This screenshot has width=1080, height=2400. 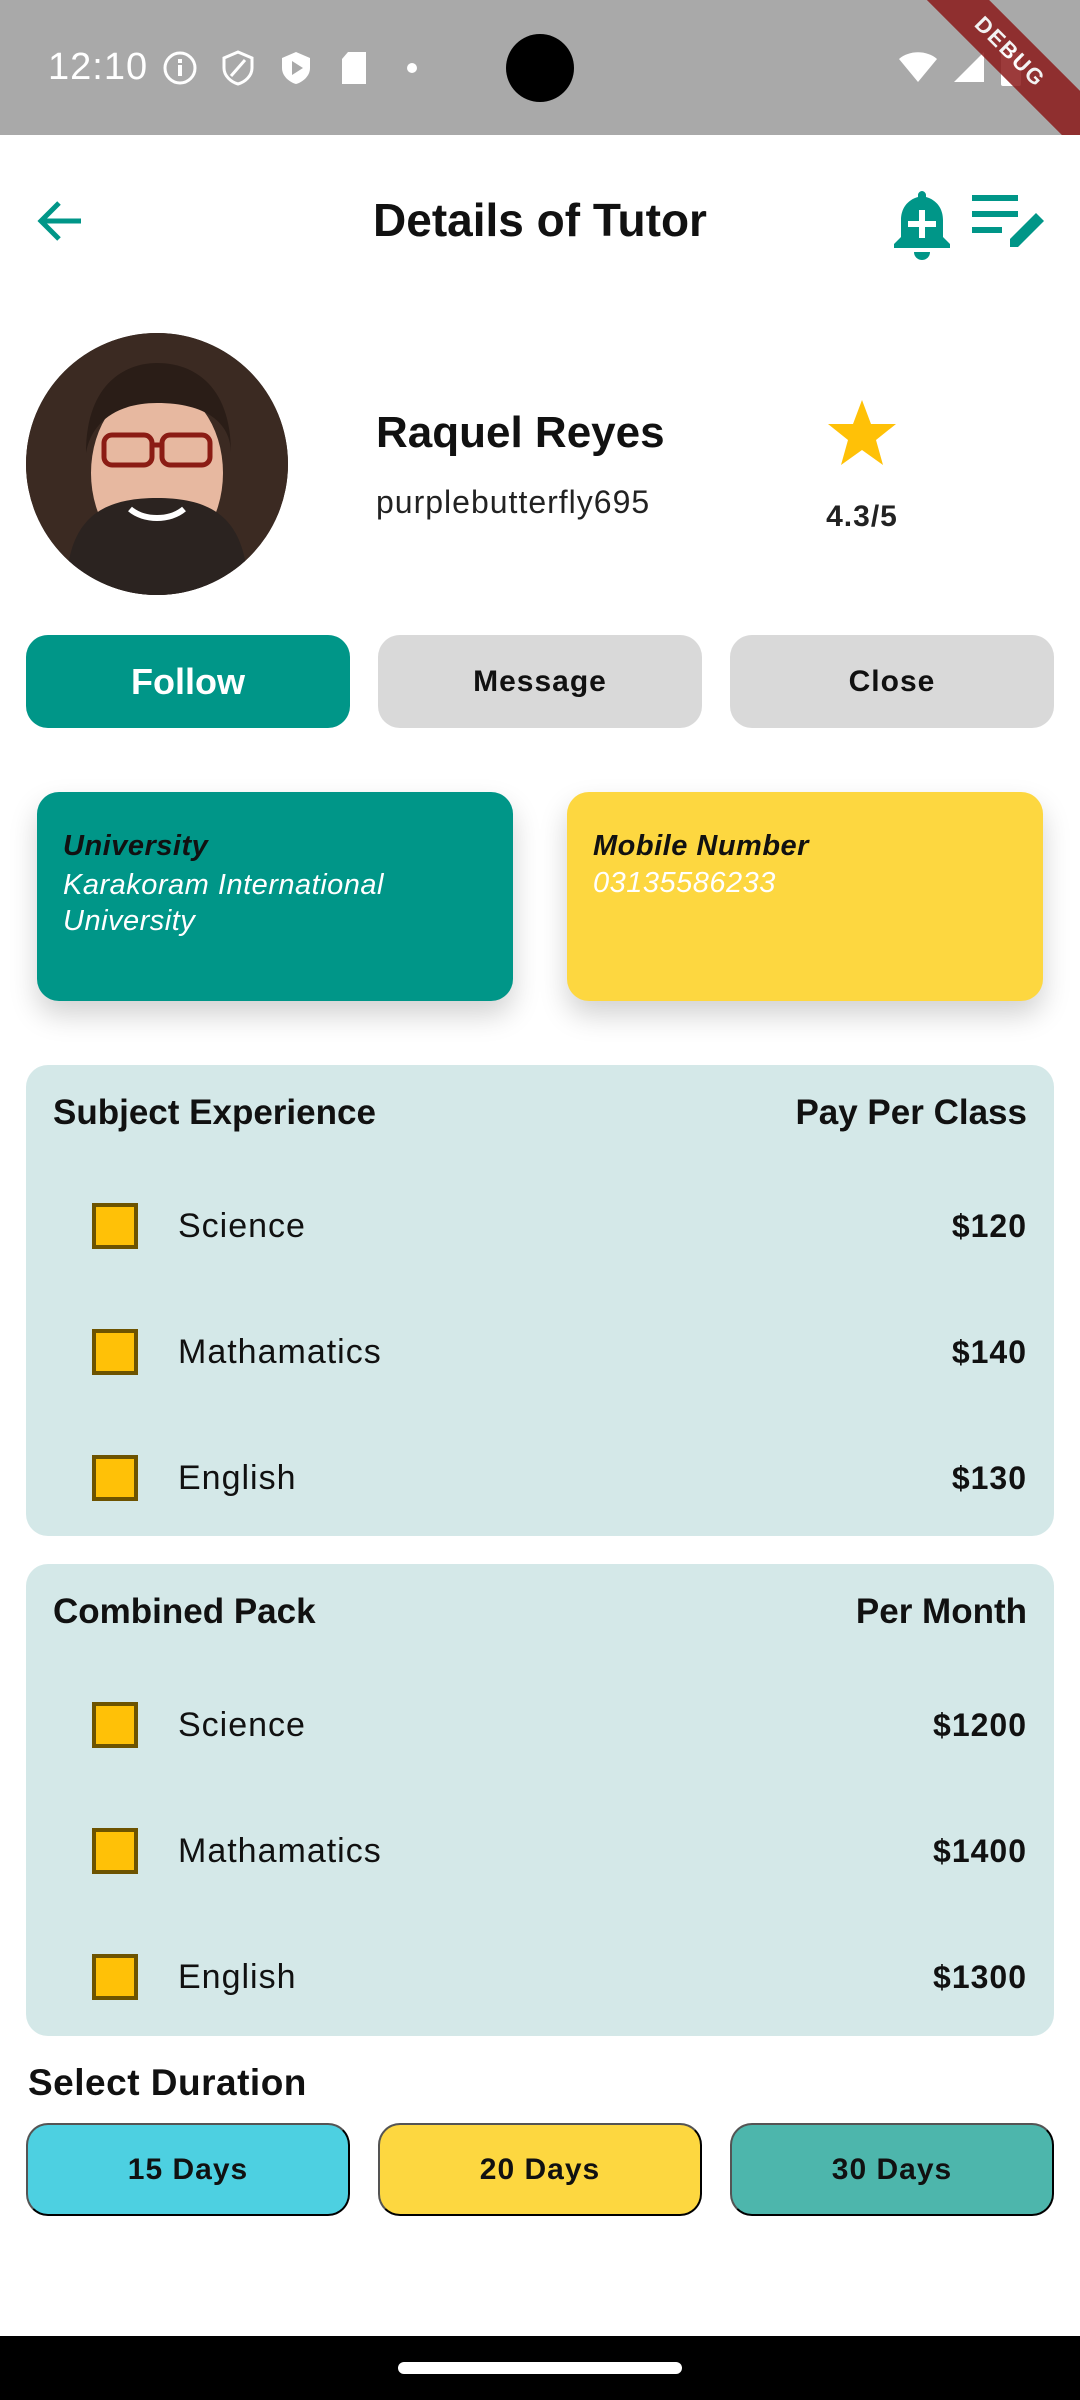 What do you see at coordinates (115, 1478) in the screenshot?
I see `subject-checkbox-english` at bounding box center [115, 1478].